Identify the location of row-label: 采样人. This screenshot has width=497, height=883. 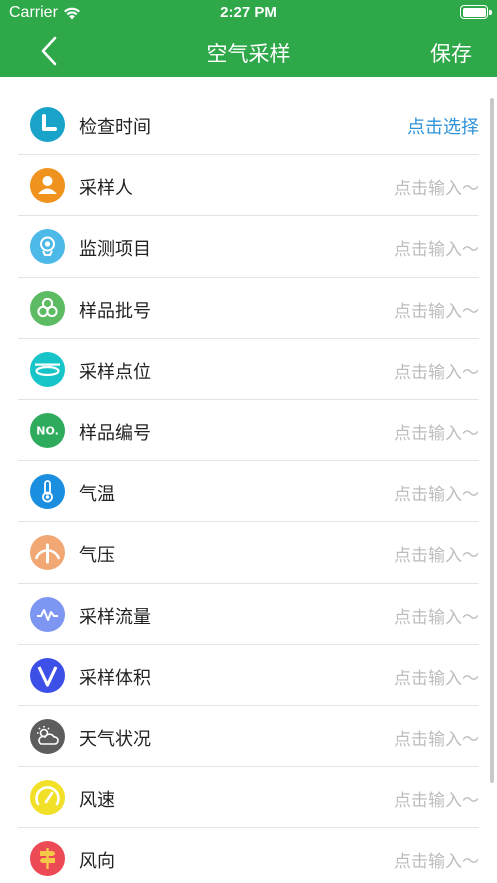
(106, 189).